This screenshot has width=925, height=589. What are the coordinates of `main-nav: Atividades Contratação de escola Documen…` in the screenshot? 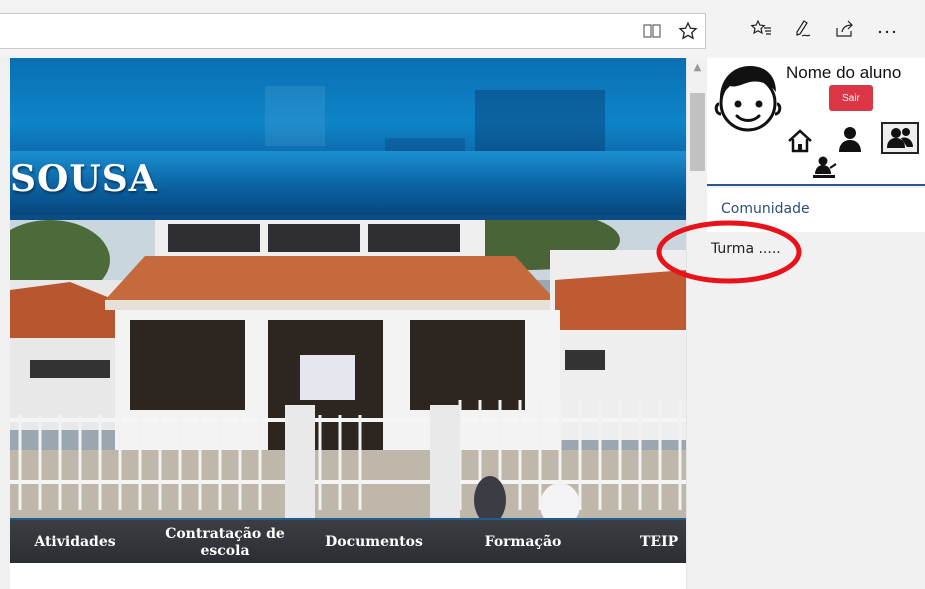 It's located at (348, 541).